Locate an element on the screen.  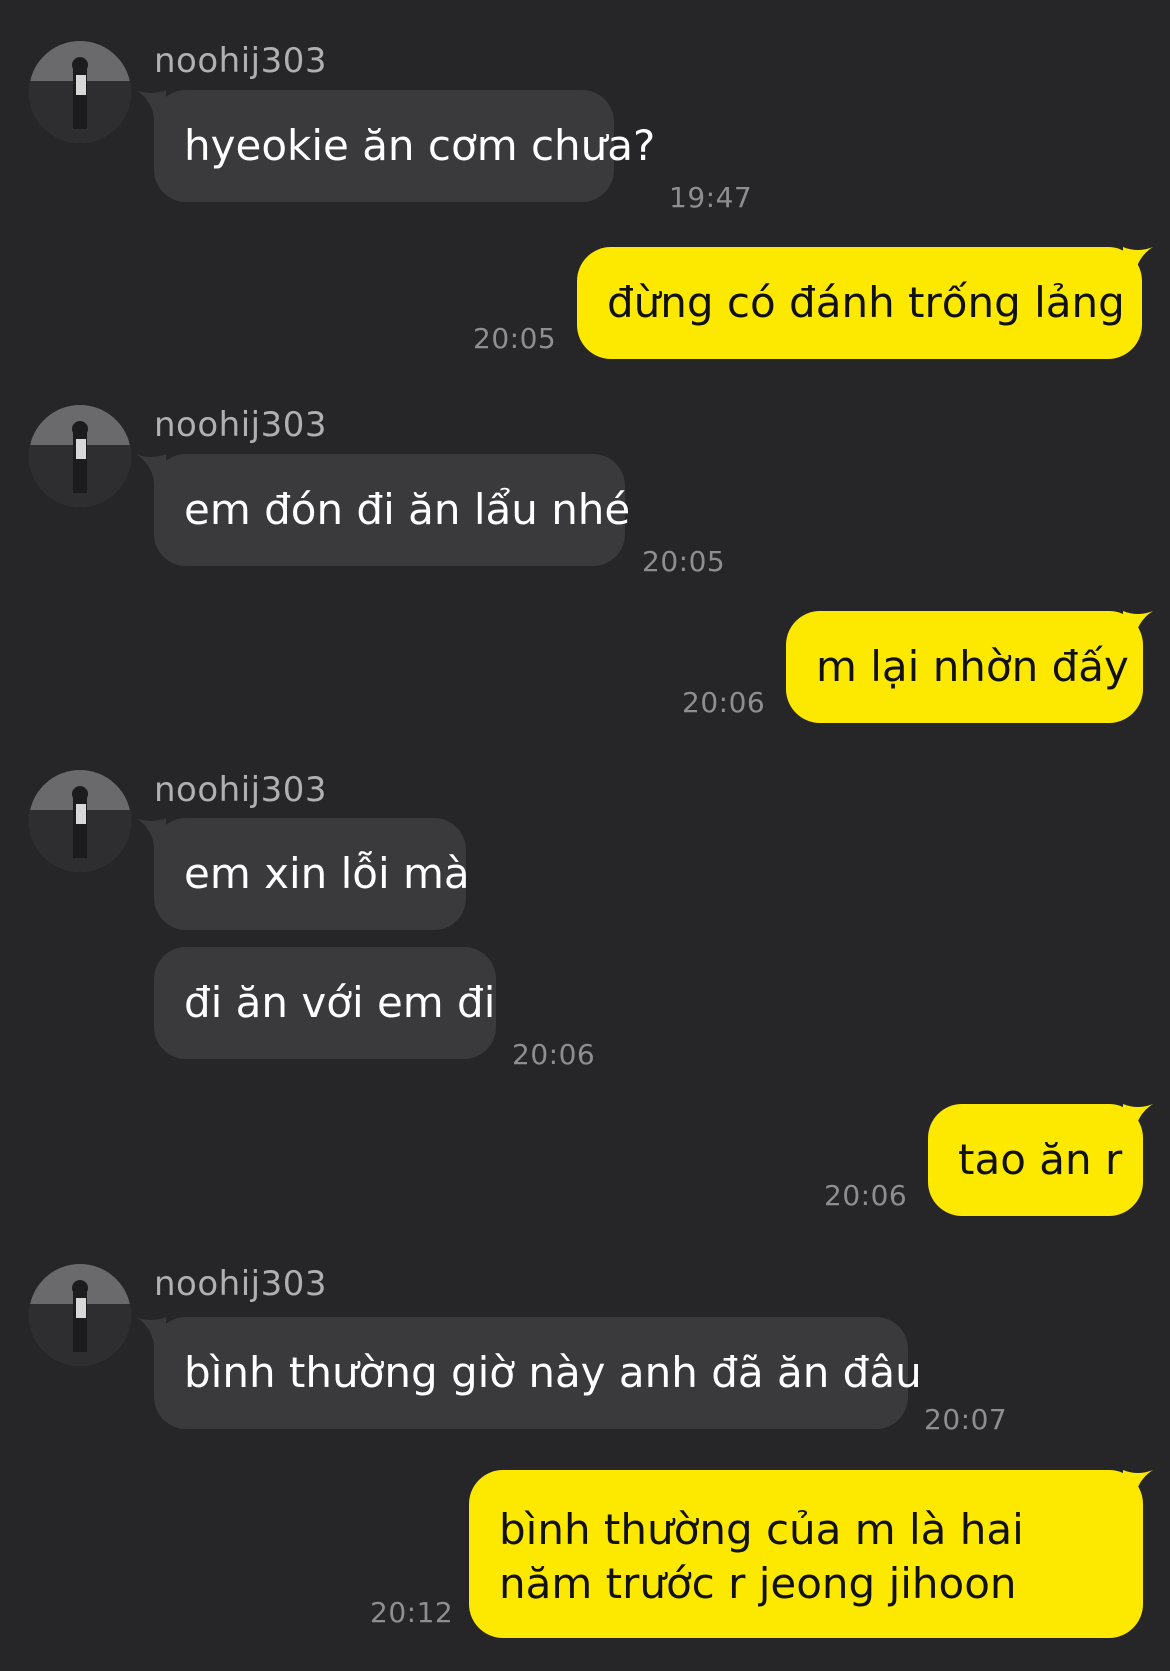
message-text: m lại nhờn đấy is located at coordinates (972, 666).